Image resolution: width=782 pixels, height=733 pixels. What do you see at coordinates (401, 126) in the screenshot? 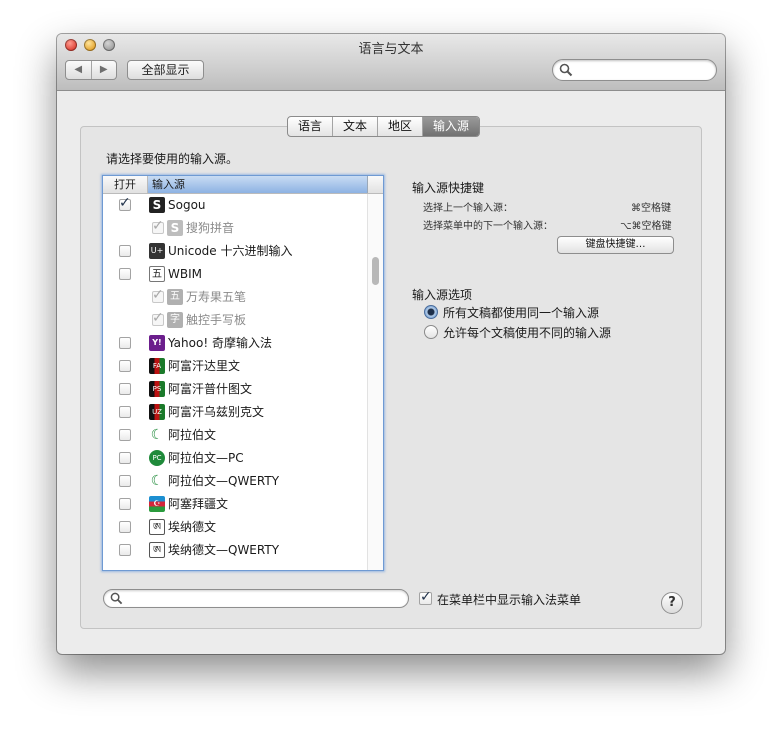
I see `tab-region: 地区` at bounding box center [401, 126].